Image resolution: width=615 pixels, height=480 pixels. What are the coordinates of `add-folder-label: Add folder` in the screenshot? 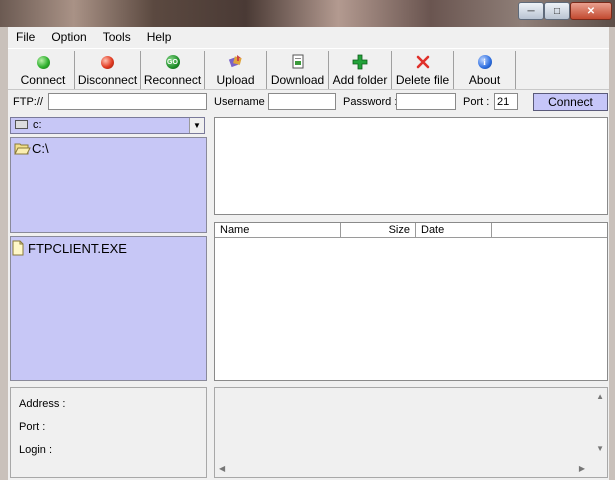 It's located at (360, 80).